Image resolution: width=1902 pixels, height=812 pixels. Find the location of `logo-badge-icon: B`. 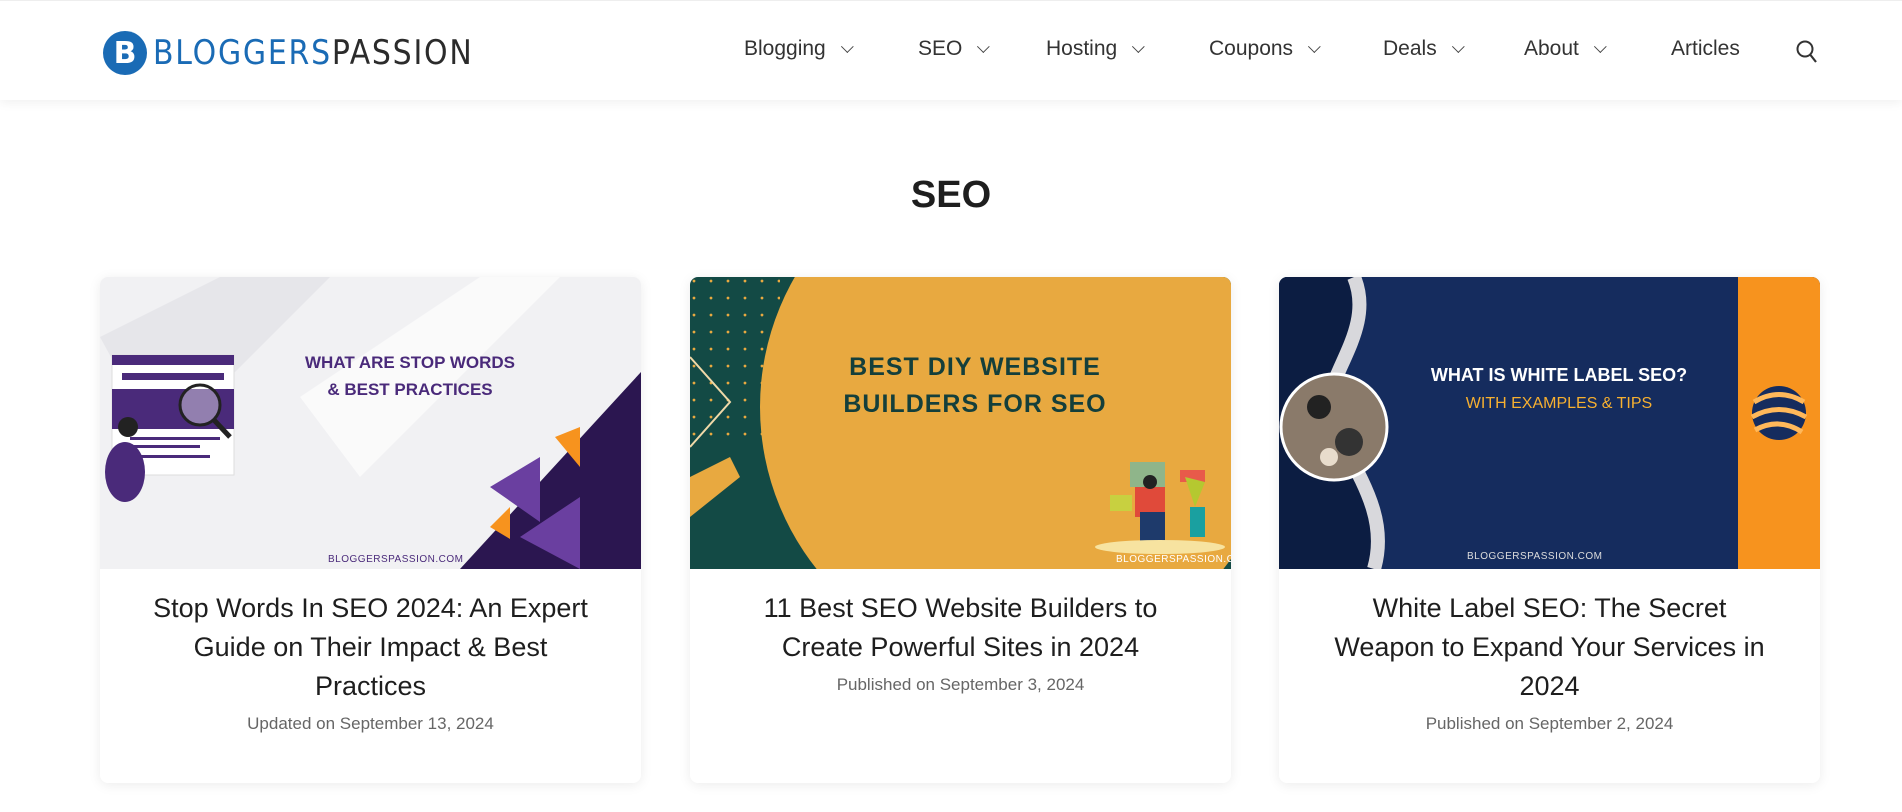

logo-badge-icon: B is located at coordinates (125, 53).